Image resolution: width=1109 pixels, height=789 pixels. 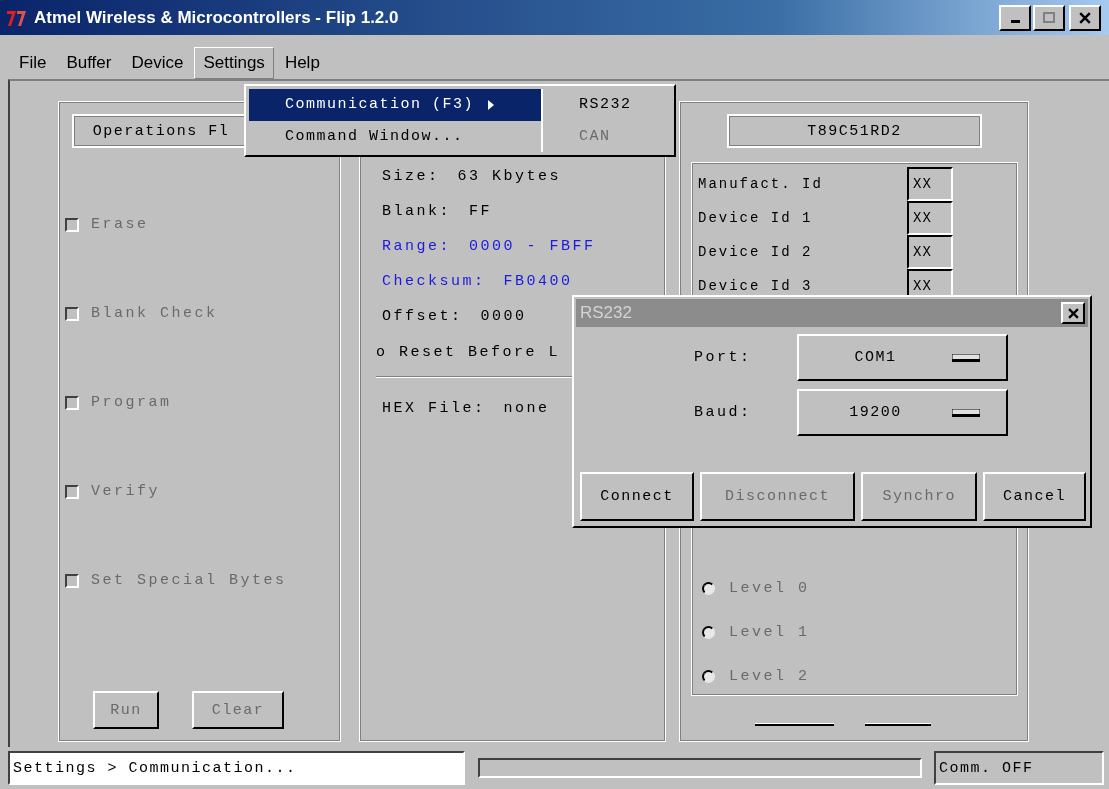 I want to click on radio-label: Level 2, so click(x=769, y=676).